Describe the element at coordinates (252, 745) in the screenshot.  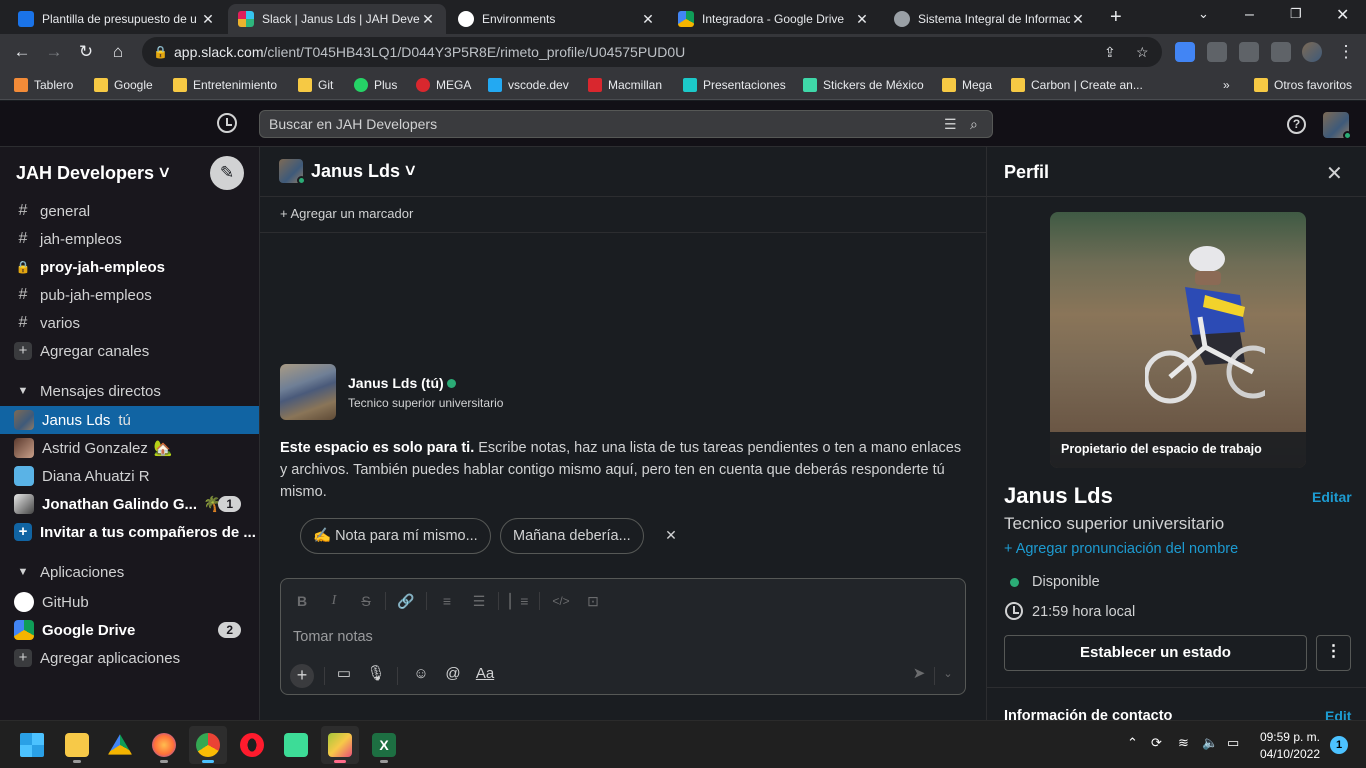
I see `taskbar-opera` at that location.